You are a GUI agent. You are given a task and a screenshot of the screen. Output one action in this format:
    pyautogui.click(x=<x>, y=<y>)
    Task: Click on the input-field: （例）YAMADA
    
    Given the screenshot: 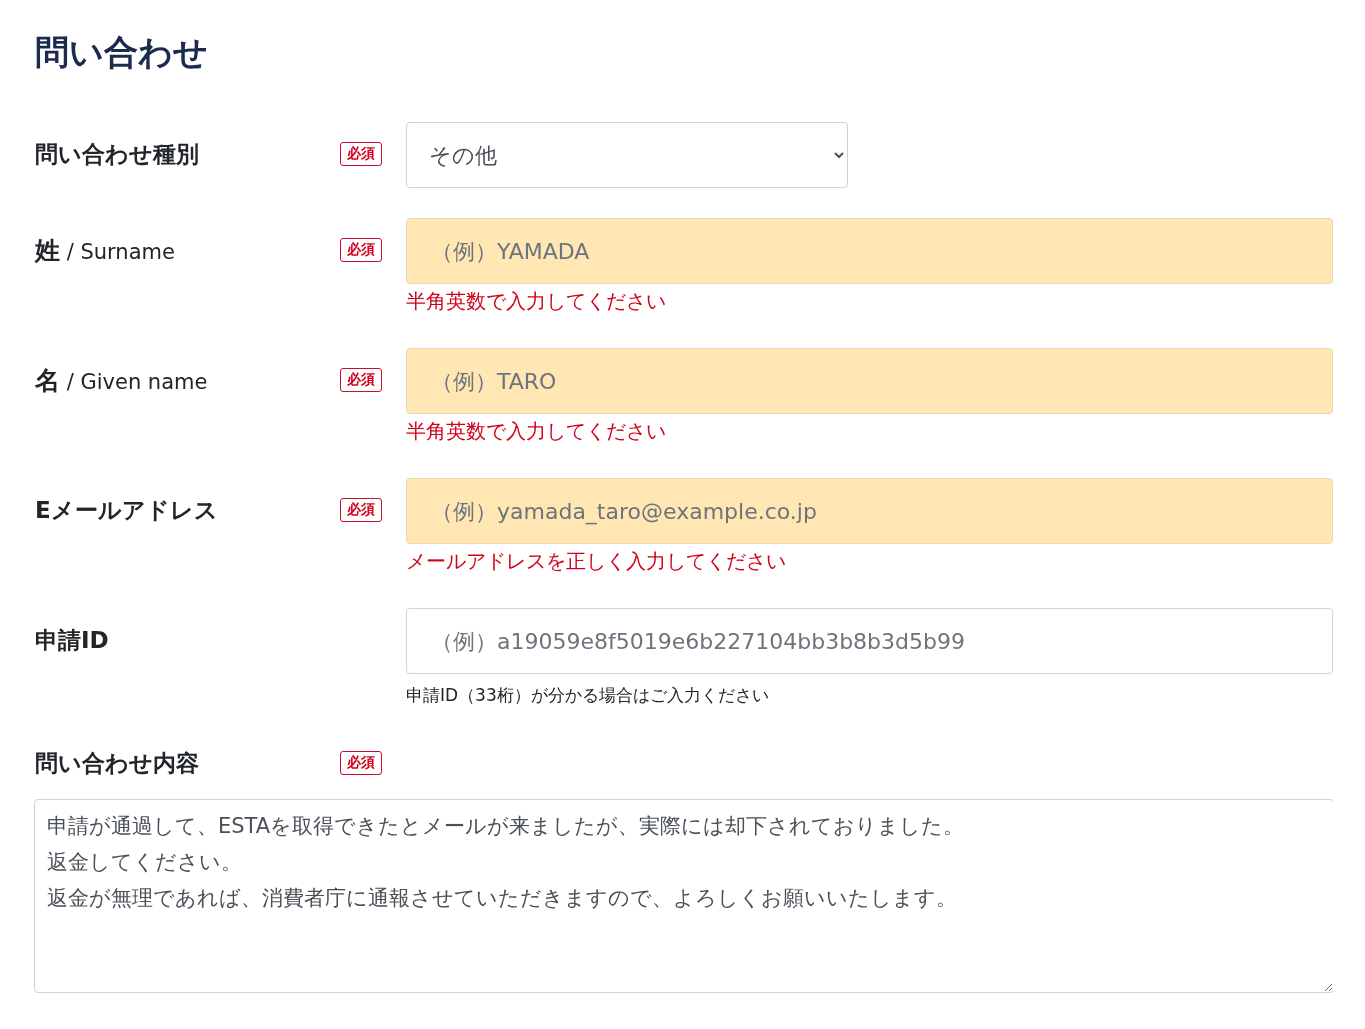 What is the action you would take?
    pyautogui.click(x=869, y=251)
    